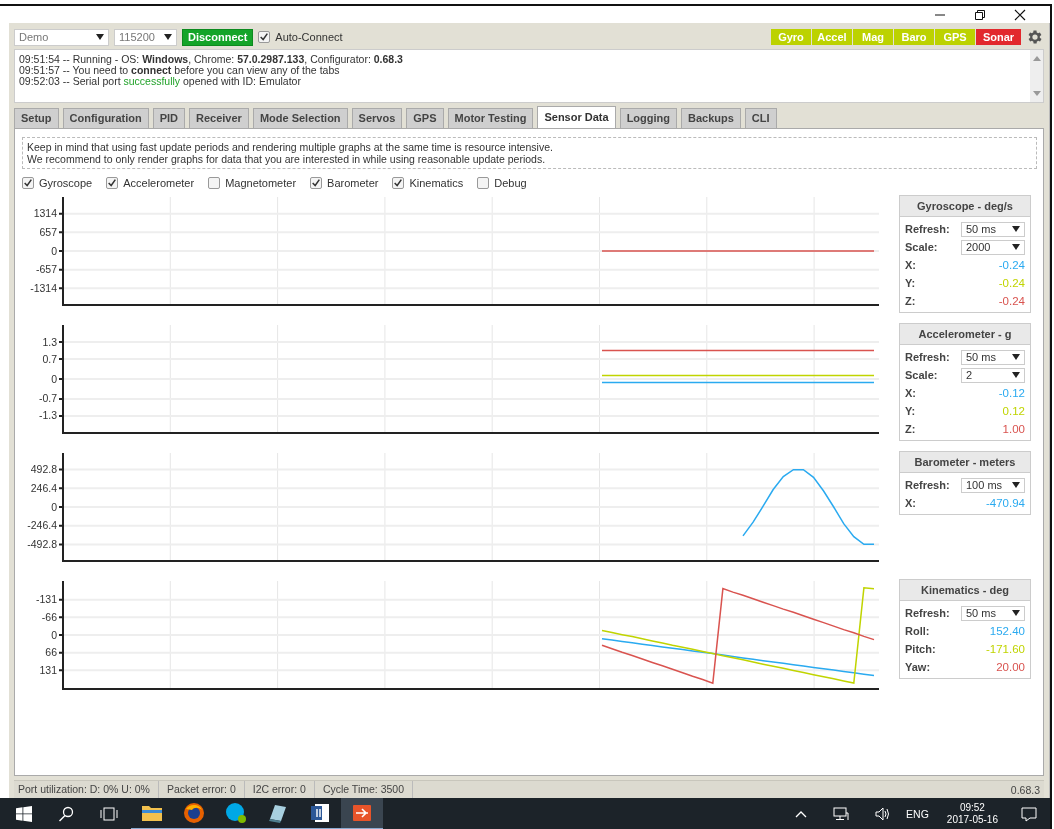  I want to click on checkbox-label: Auto-Connect, so click(309, 37).